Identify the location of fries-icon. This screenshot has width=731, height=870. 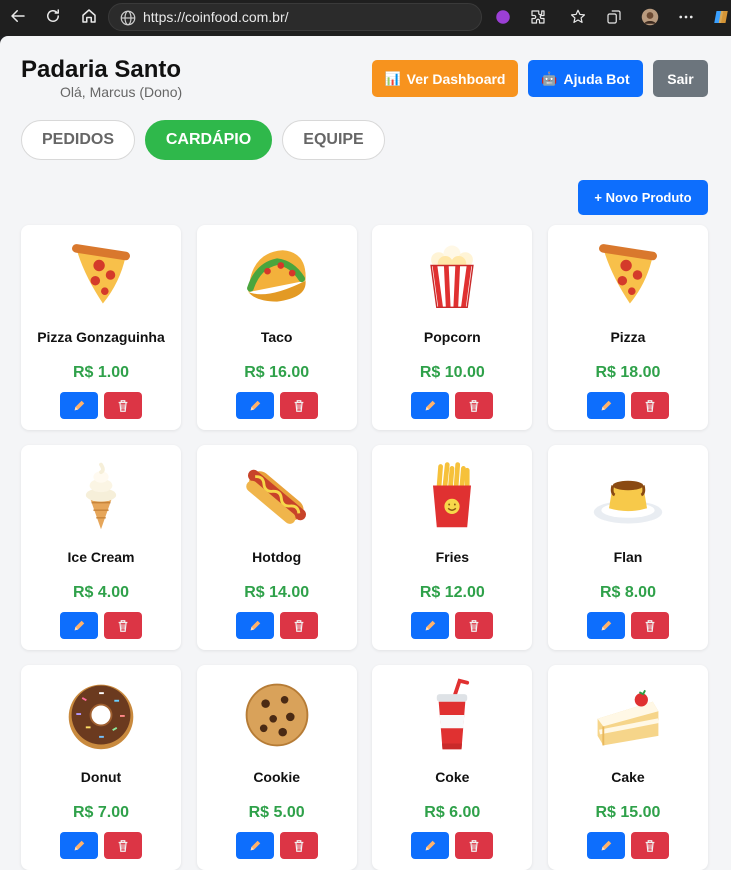
(452, 495).